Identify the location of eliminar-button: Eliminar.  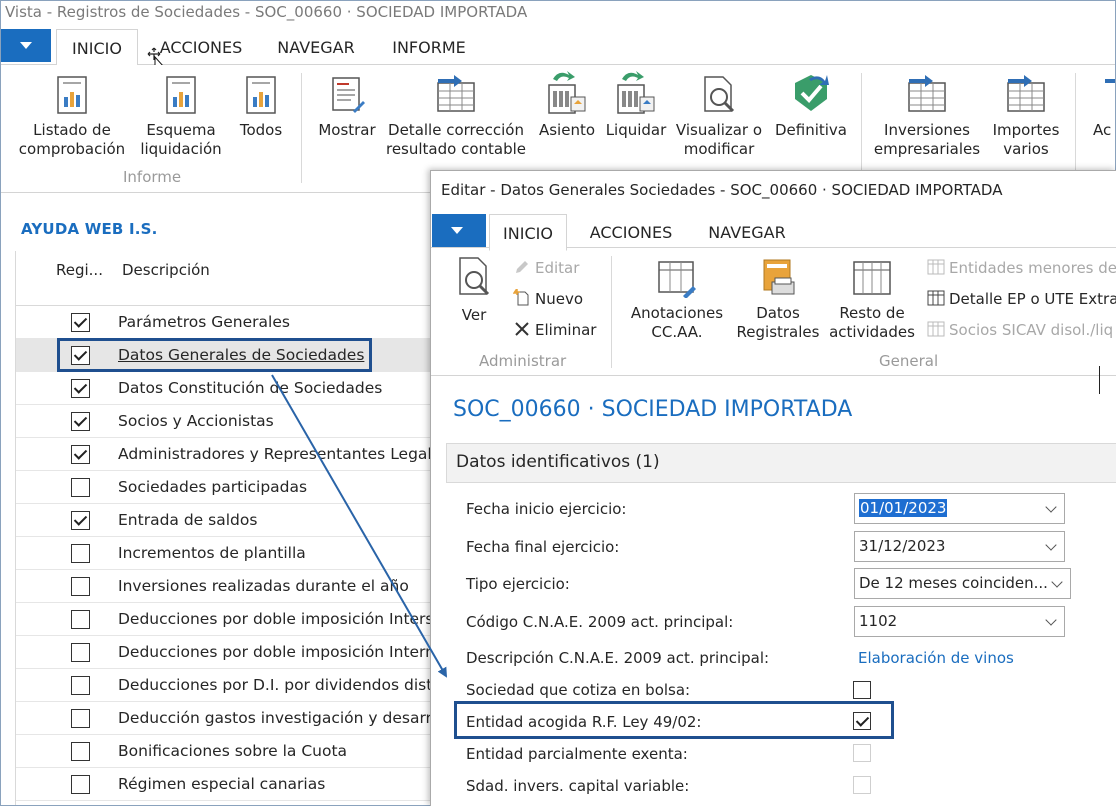
(554, 329).